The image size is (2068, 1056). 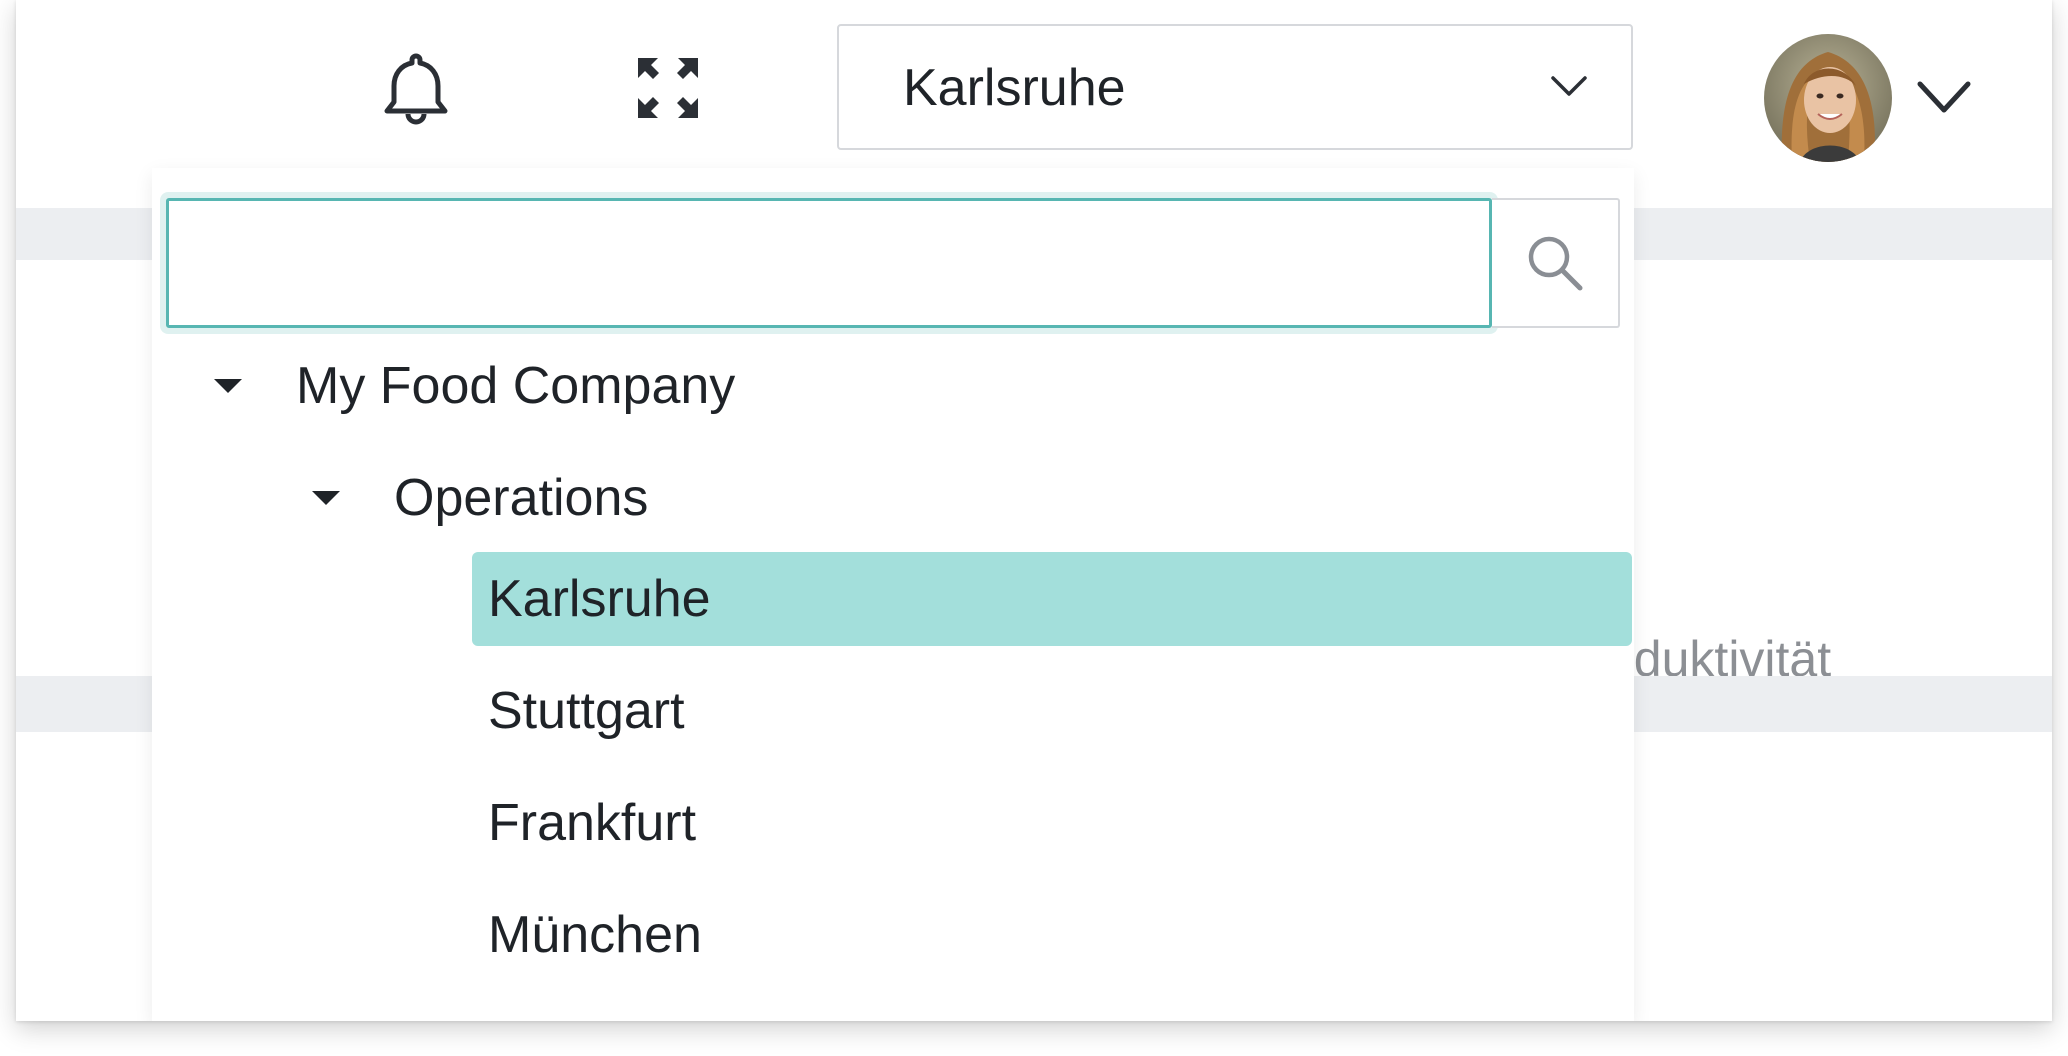 I want to click on bell-icon, so click(x=416, y=89).